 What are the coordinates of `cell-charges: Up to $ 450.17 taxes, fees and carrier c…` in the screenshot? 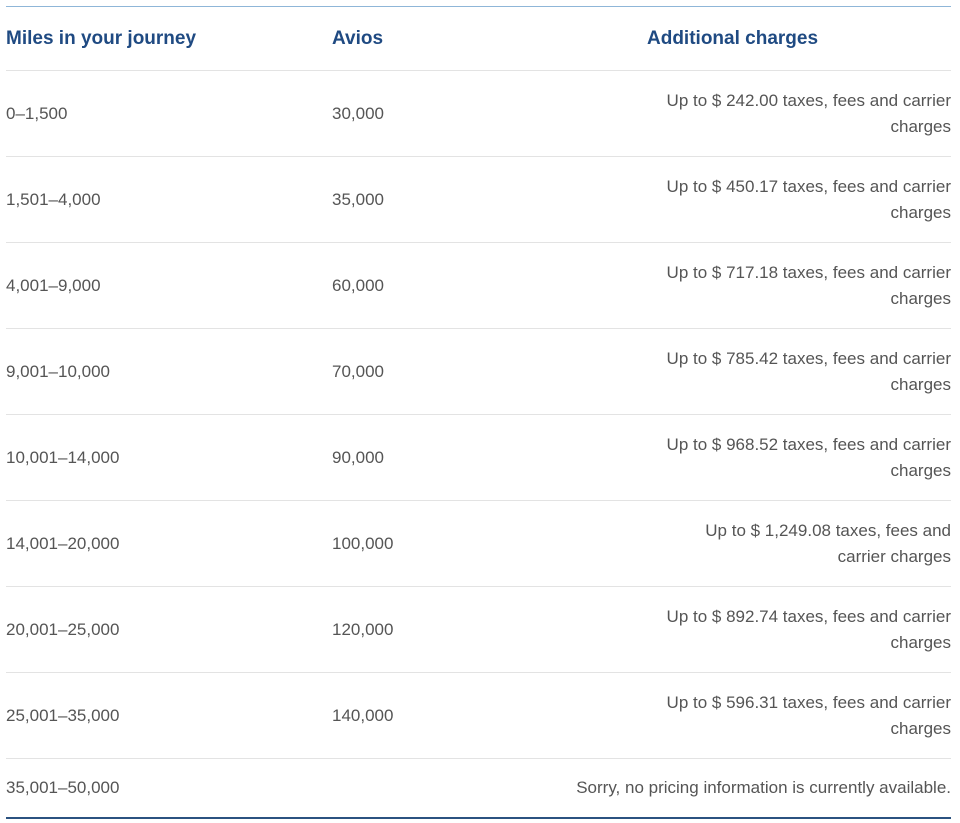 It's located at (808, 199).